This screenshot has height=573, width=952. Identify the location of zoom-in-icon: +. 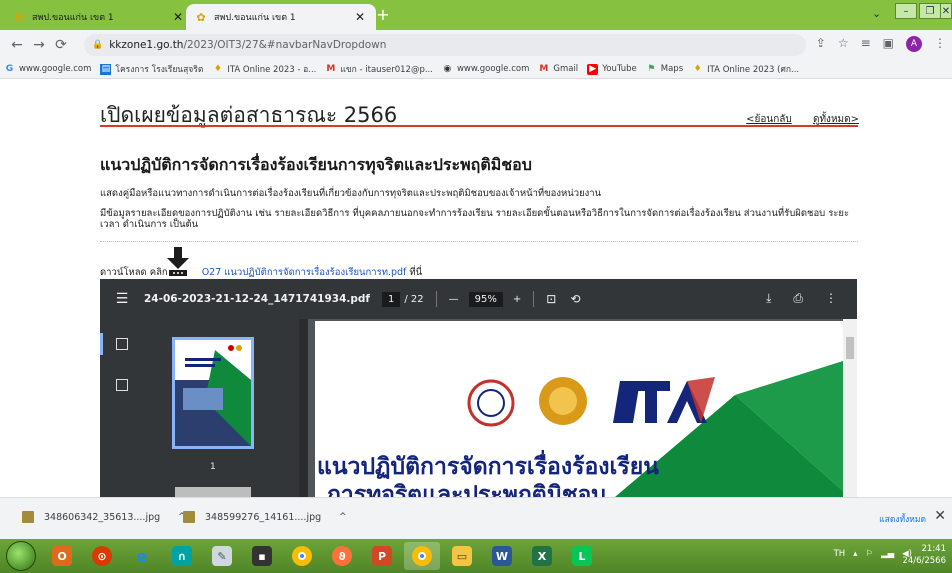
(517, 299).